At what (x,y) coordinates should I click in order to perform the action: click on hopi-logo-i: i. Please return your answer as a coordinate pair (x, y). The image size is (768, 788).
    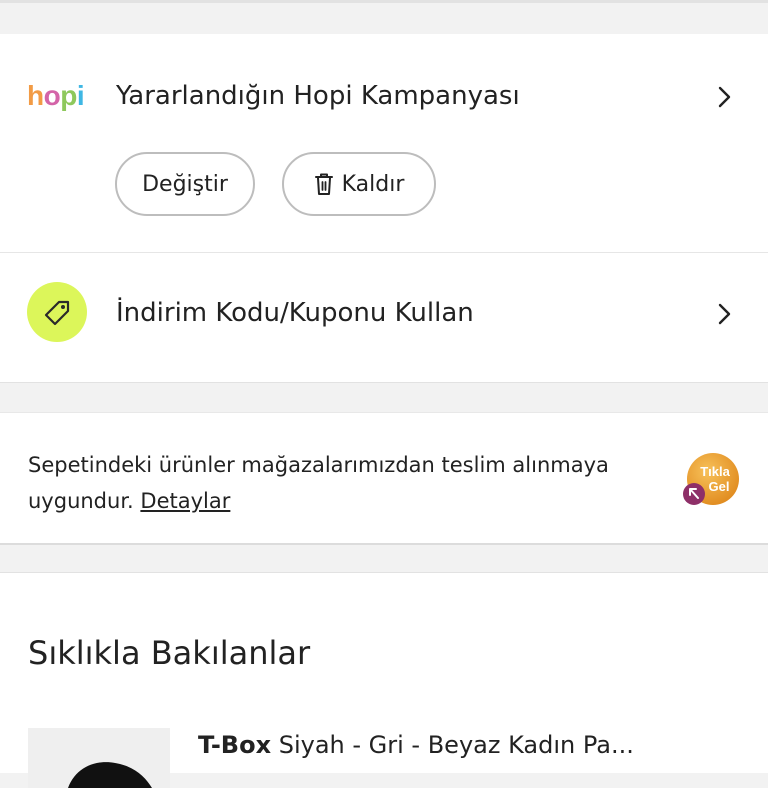
    Looking at the image, I should click on (80, 95).